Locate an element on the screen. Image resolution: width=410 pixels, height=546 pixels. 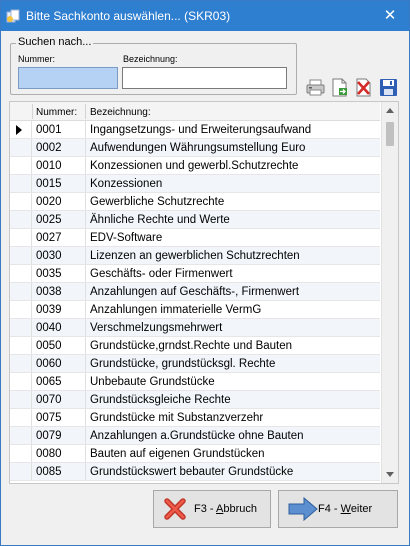
app-icon is located at coordinates (13, 16).